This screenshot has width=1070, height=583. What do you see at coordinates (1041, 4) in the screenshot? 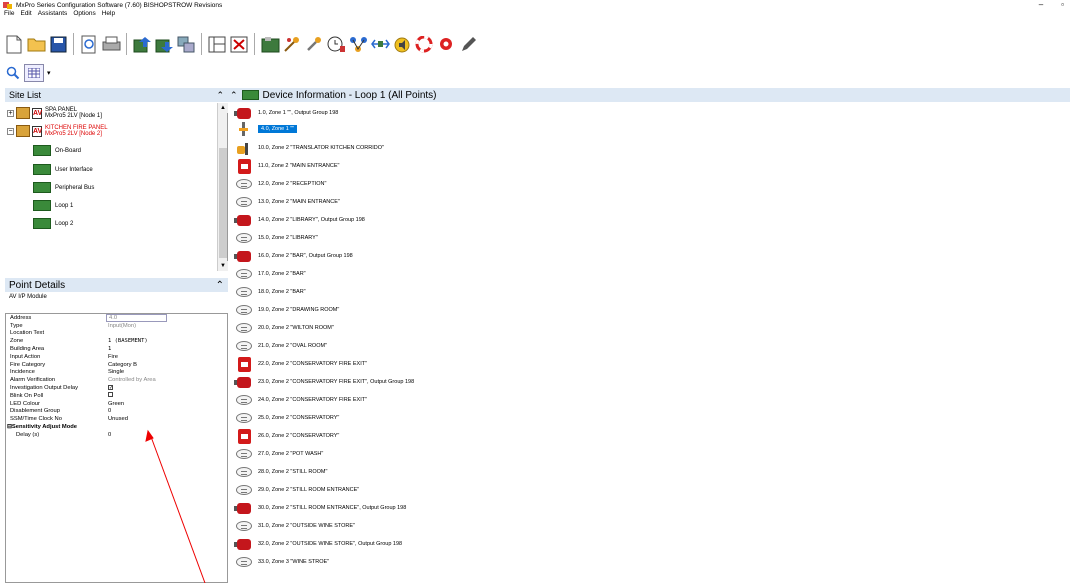
I see `minimize-button: –` at bounding box center [1041, 4].